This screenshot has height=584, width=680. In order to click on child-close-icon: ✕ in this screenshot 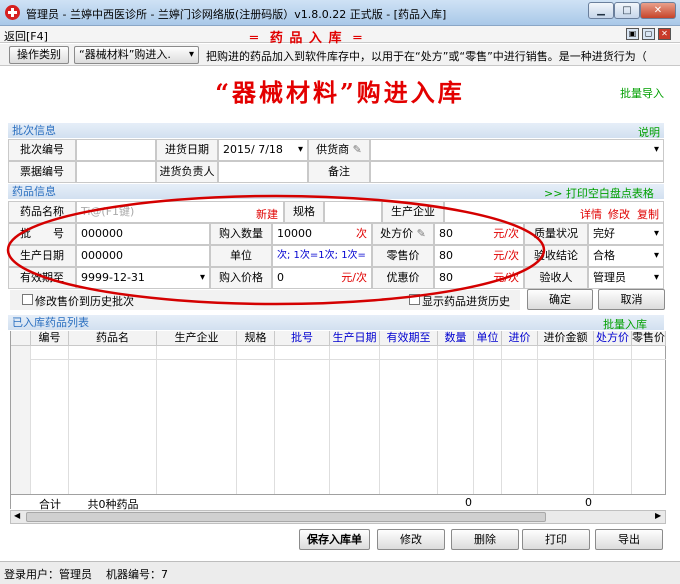, I will do `click(664, 34)`.